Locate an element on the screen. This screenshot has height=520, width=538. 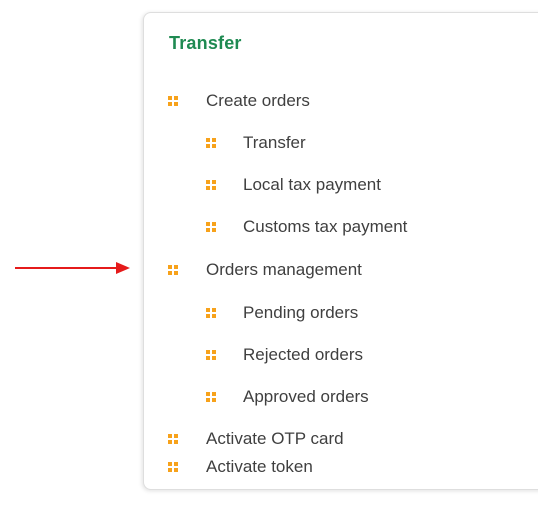
menu-item-local-tax-payment: Local tax payment is located at coordinates (293, 185).